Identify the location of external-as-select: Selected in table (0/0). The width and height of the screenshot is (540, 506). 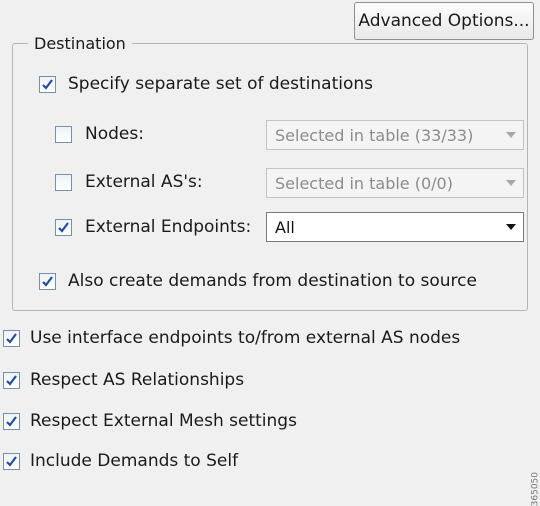
(395, 183).